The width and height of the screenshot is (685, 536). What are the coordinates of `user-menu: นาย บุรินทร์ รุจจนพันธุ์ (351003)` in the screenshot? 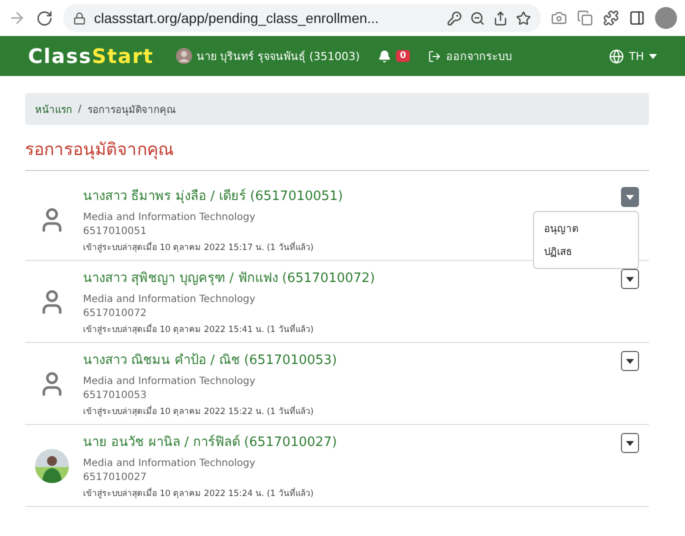 It's located at (268, 56).